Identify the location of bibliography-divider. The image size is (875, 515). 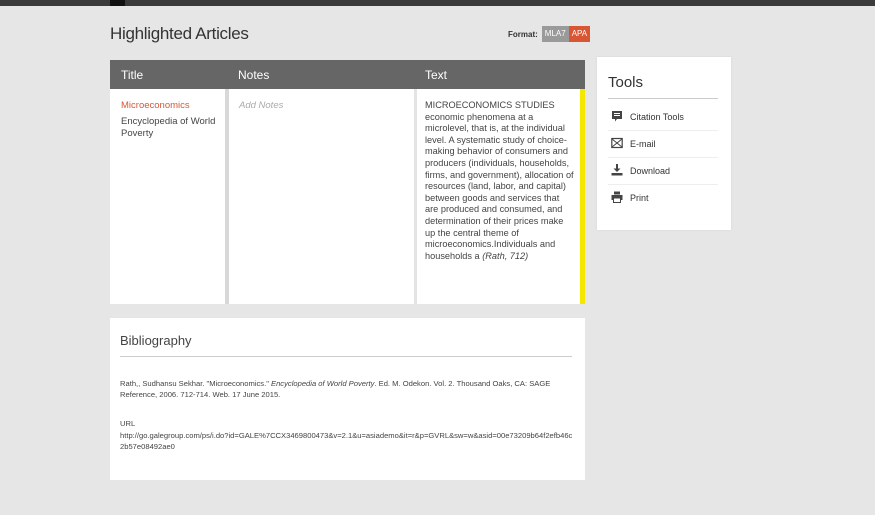
(346, 356).